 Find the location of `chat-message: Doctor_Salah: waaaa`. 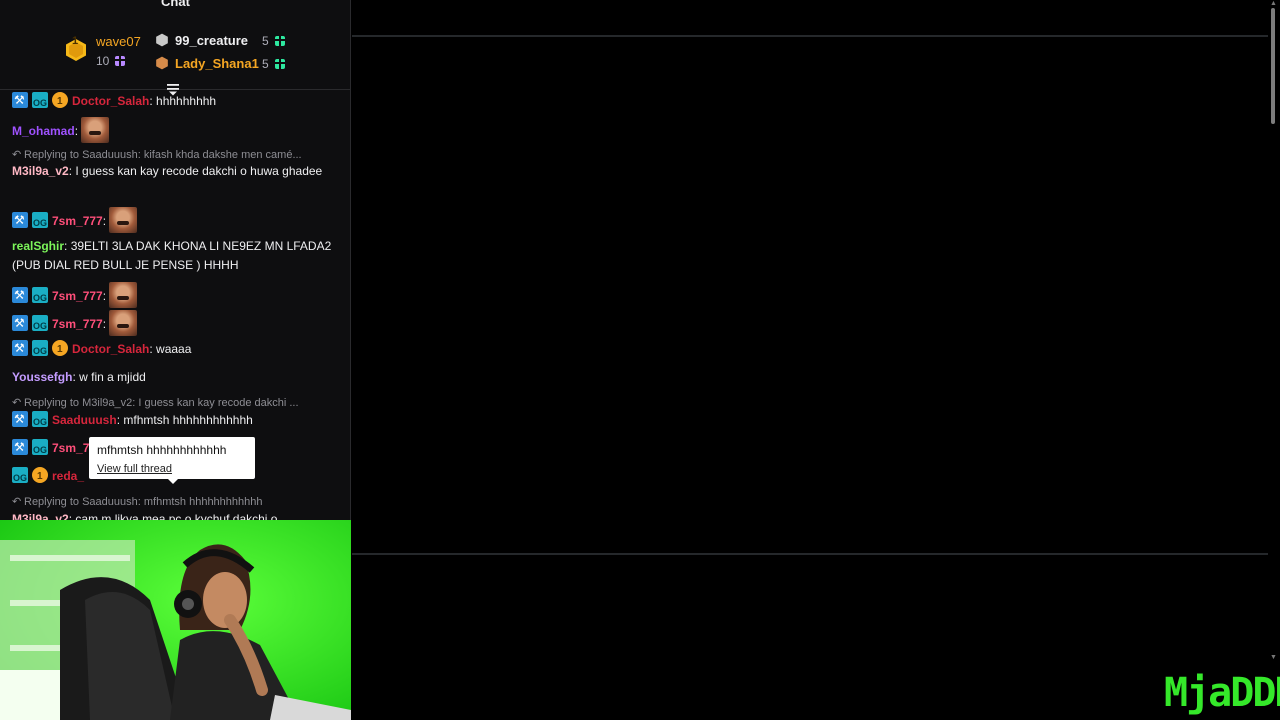

chat-message: Doctor_Salah: waaaa is located at coordinates (175, 350).